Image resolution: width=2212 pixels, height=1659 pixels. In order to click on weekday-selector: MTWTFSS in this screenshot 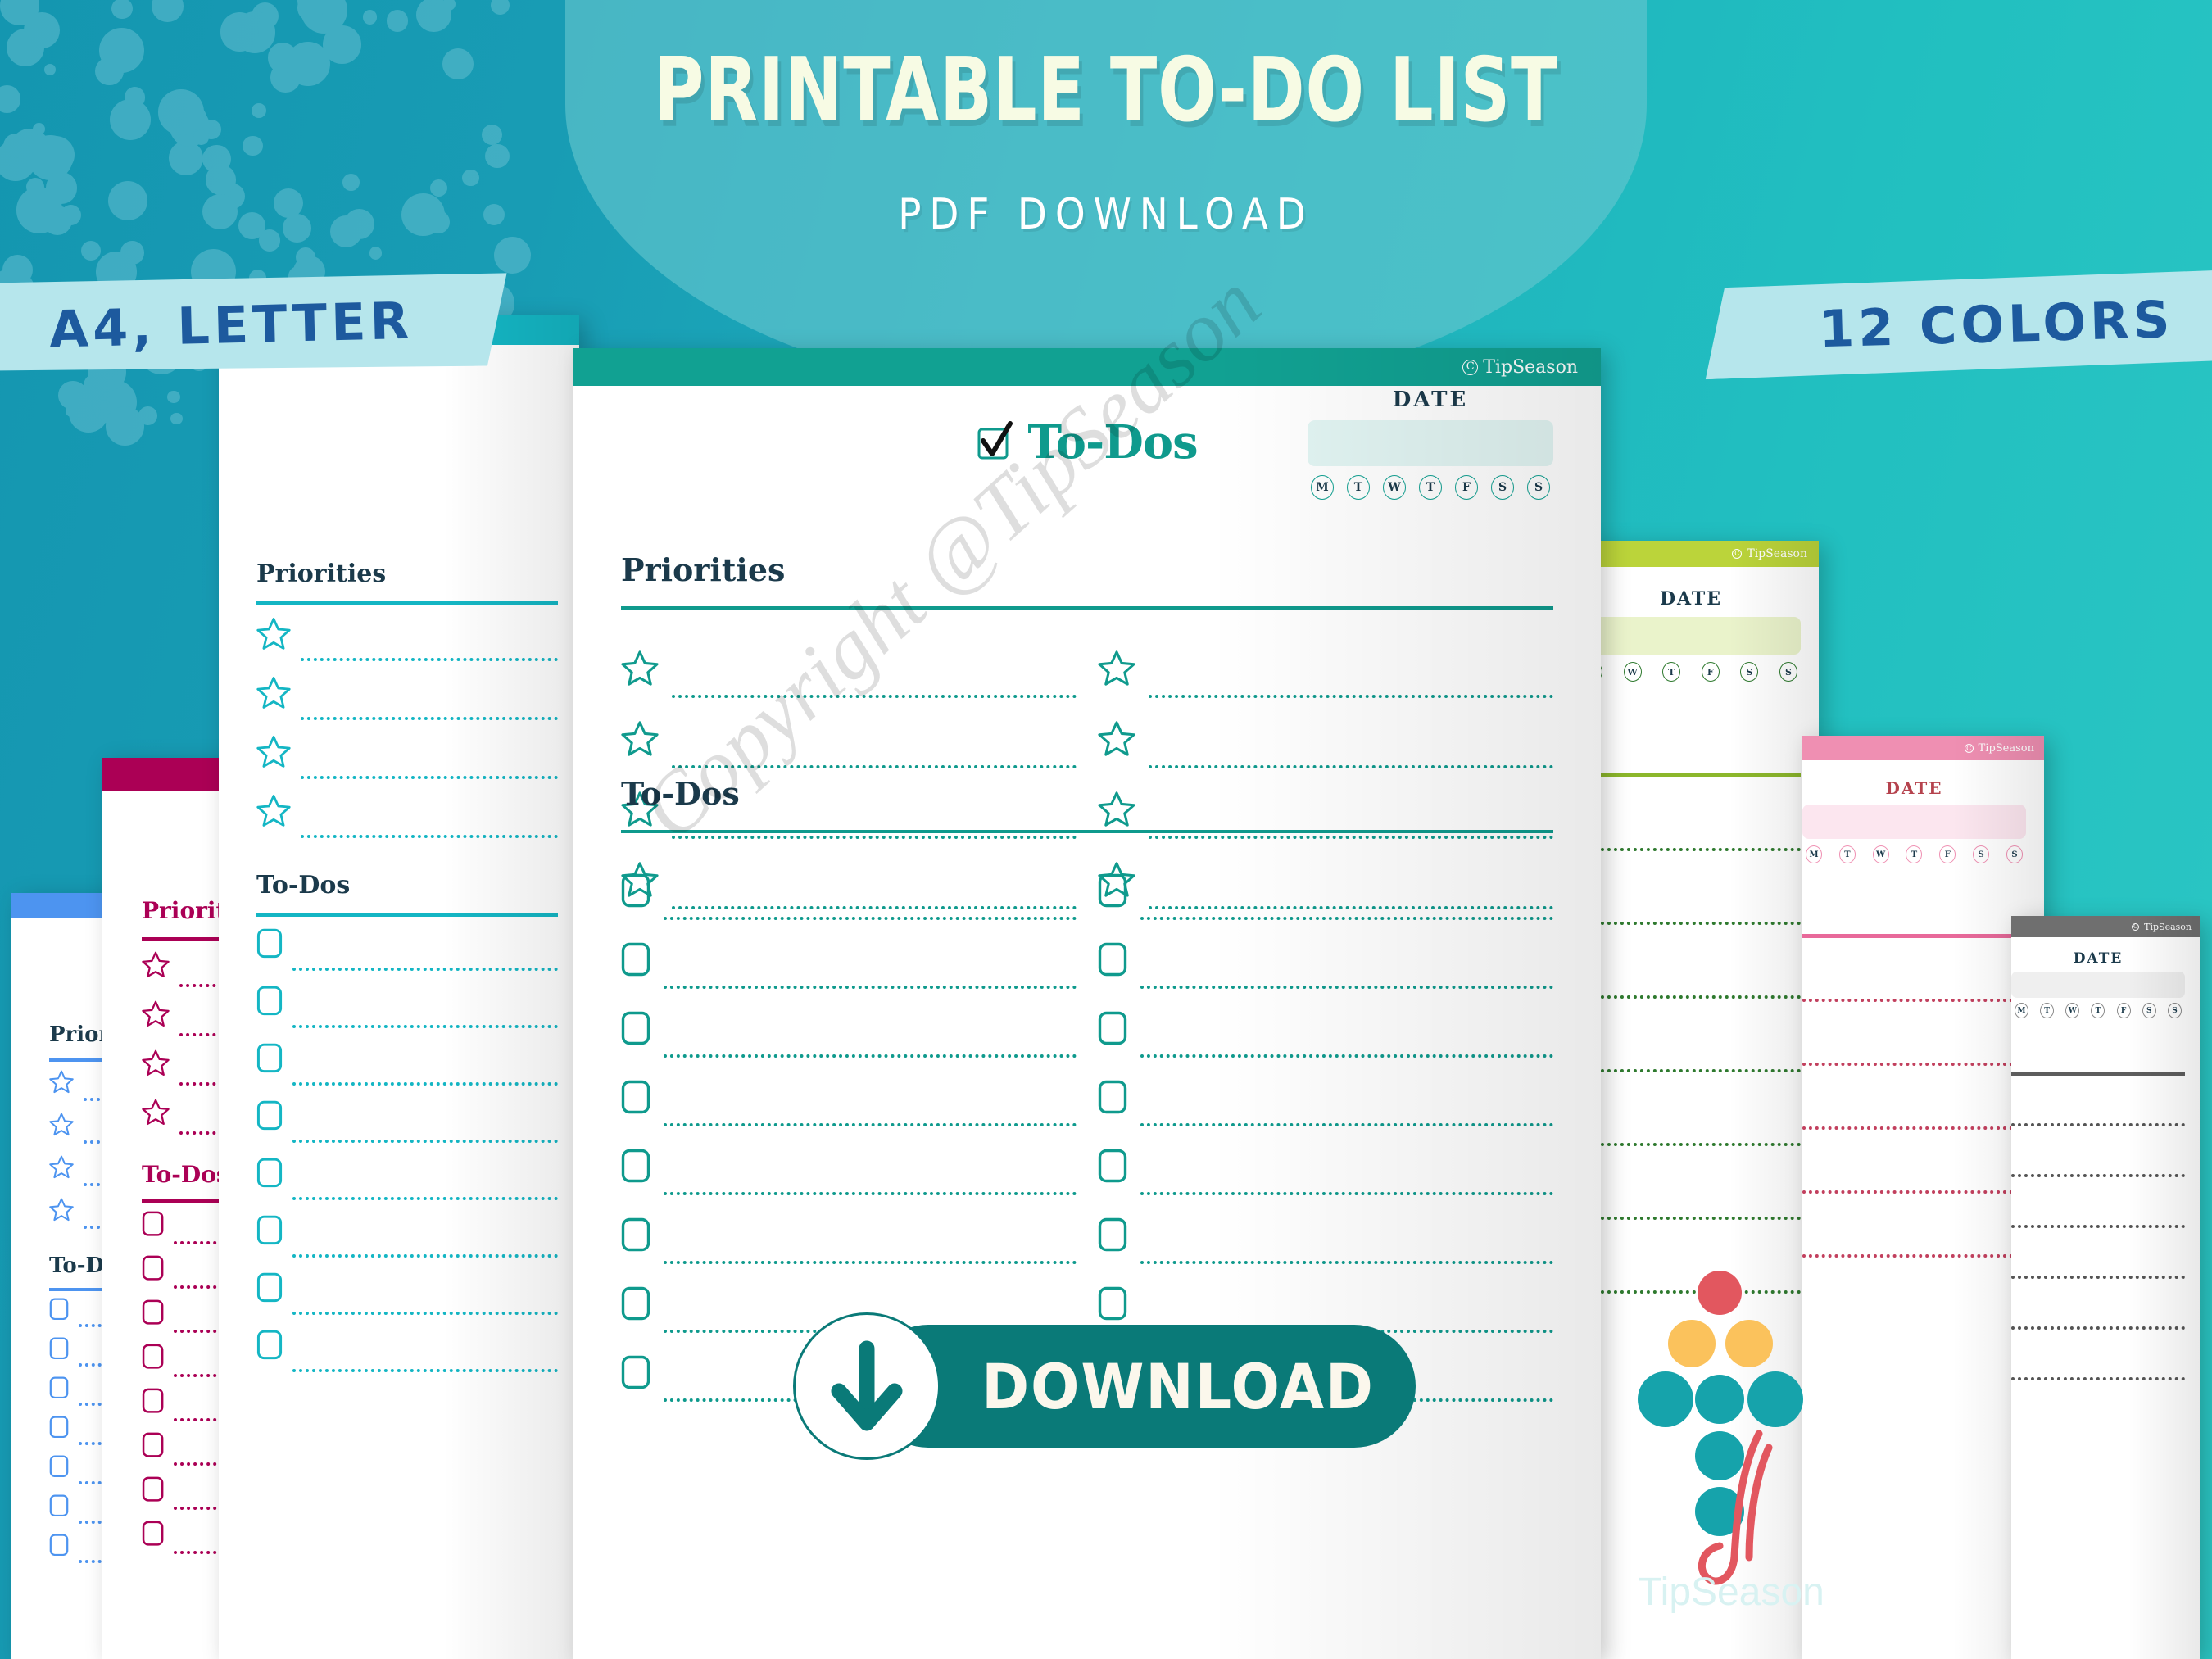, I will do `click(1430, 487)`.